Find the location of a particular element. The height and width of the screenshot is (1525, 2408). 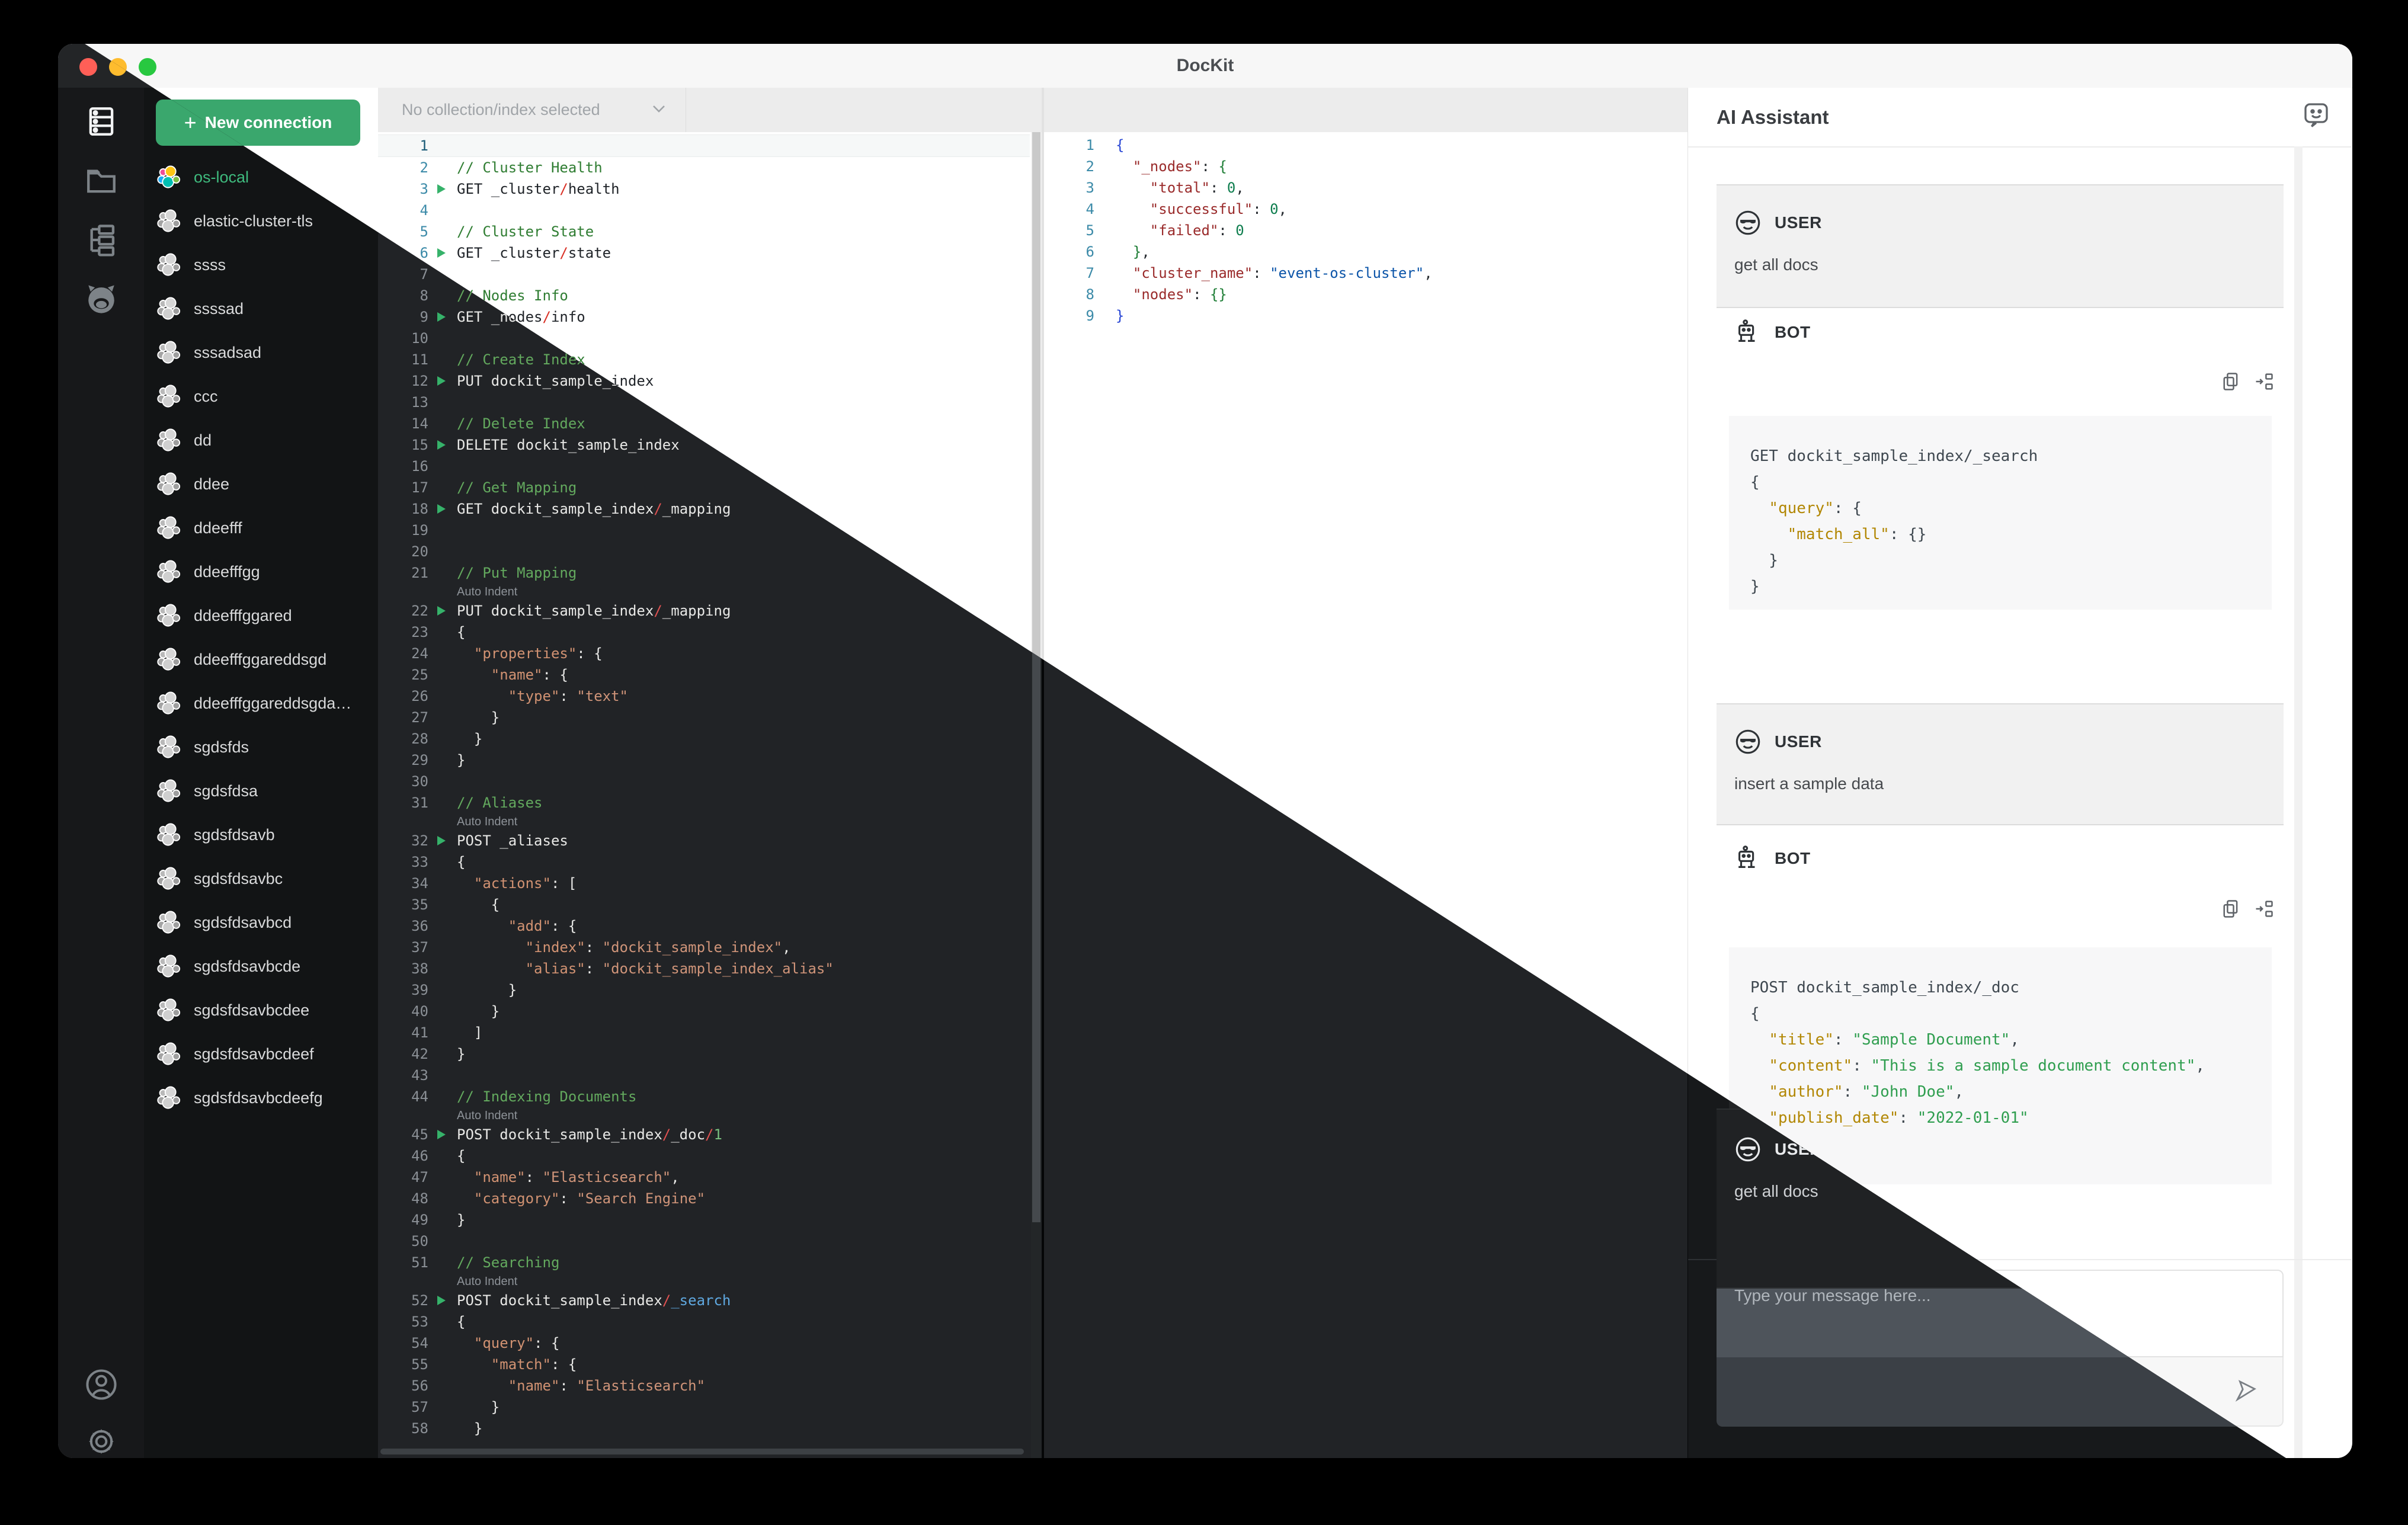

result-code: "_nodes": { is located at coordinates (1179, 166).